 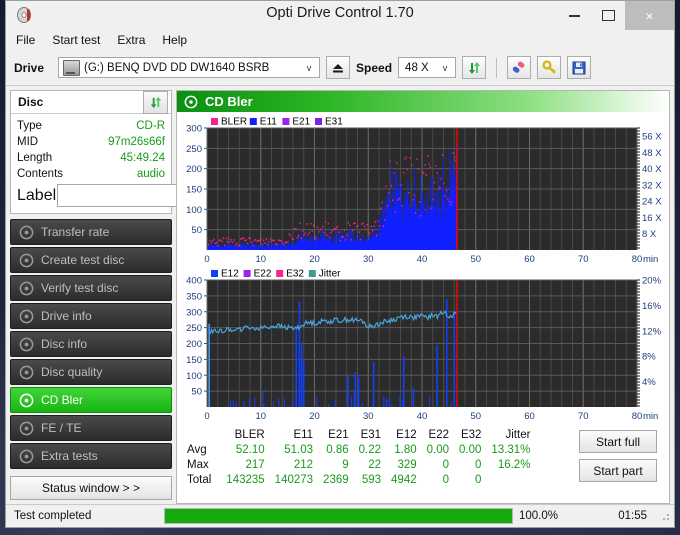 What do you see at coordinates (518, 434) in the screenshot?
I see `stats-col-jitter: Jitter` at bounding box center [518, 434].